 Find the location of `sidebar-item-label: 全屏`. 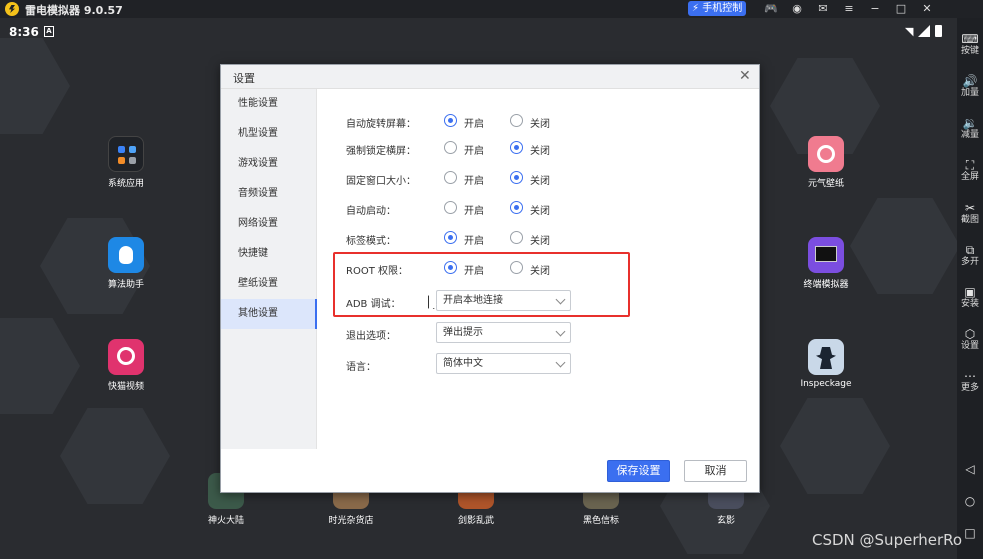

sidebar-item-label: 全屏 is located at coordinates (969, 177).